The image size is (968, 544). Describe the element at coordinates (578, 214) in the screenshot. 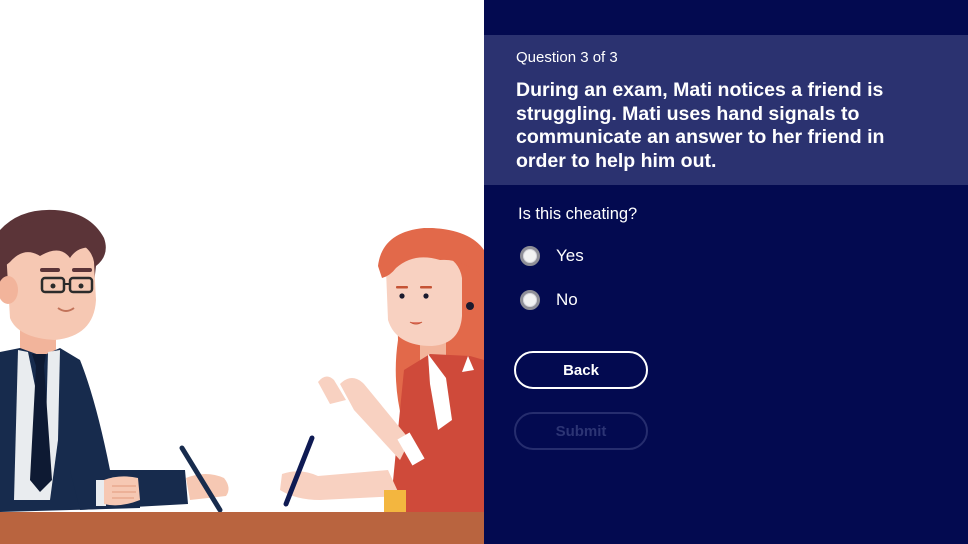

I see `question-prompt: Is this cheating?` at that location.